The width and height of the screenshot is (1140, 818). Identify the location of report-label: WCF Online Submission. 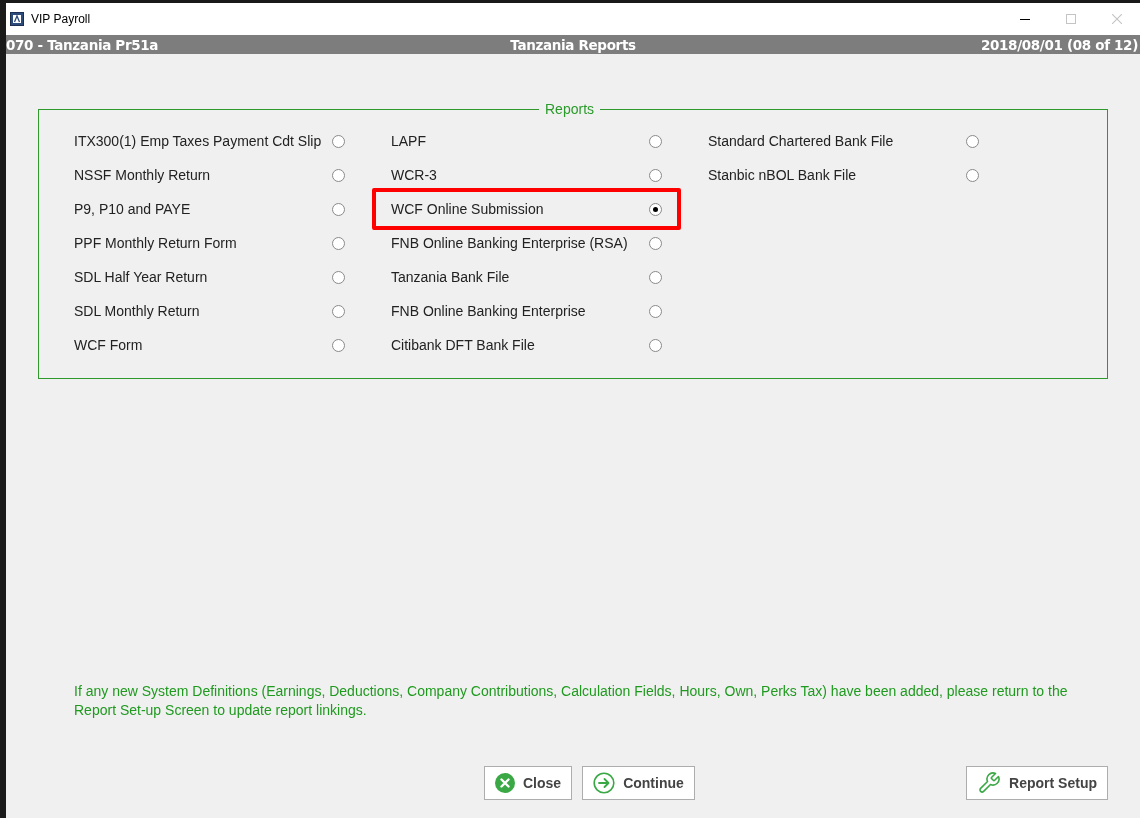
(468, 209).